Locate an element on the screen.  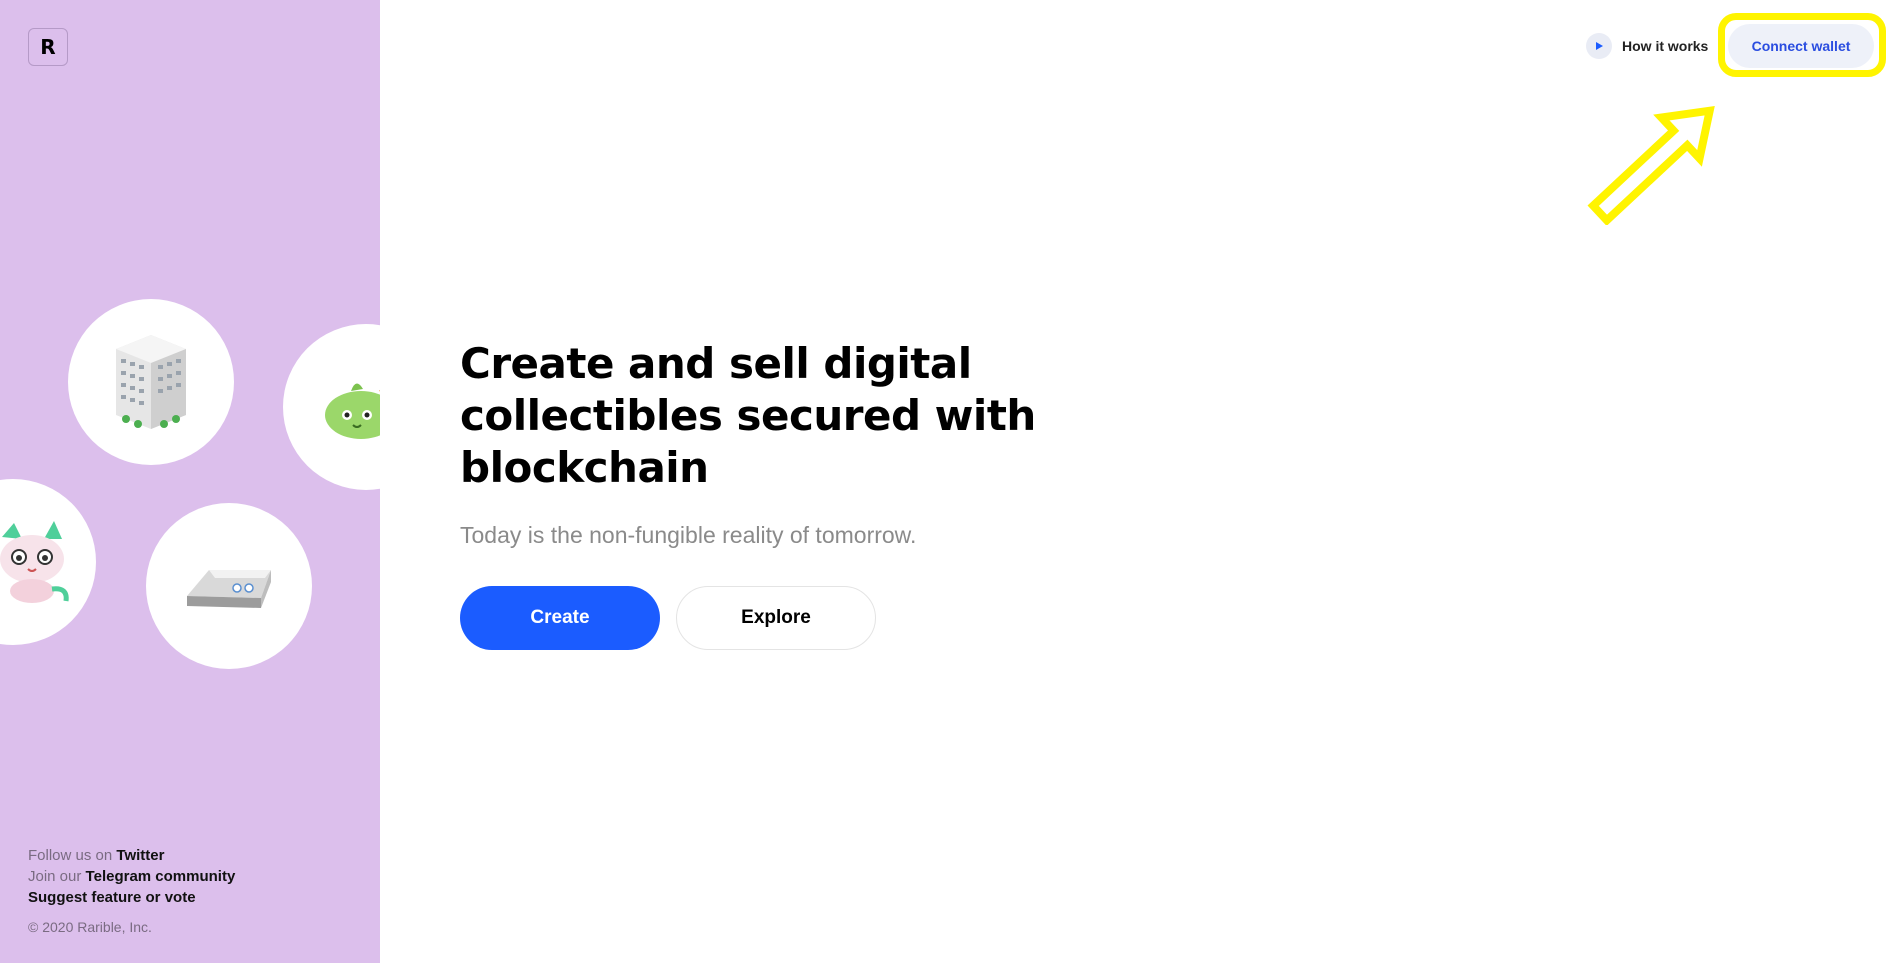
how-it-works-button: How it works is located at coordinates (1647, 46).